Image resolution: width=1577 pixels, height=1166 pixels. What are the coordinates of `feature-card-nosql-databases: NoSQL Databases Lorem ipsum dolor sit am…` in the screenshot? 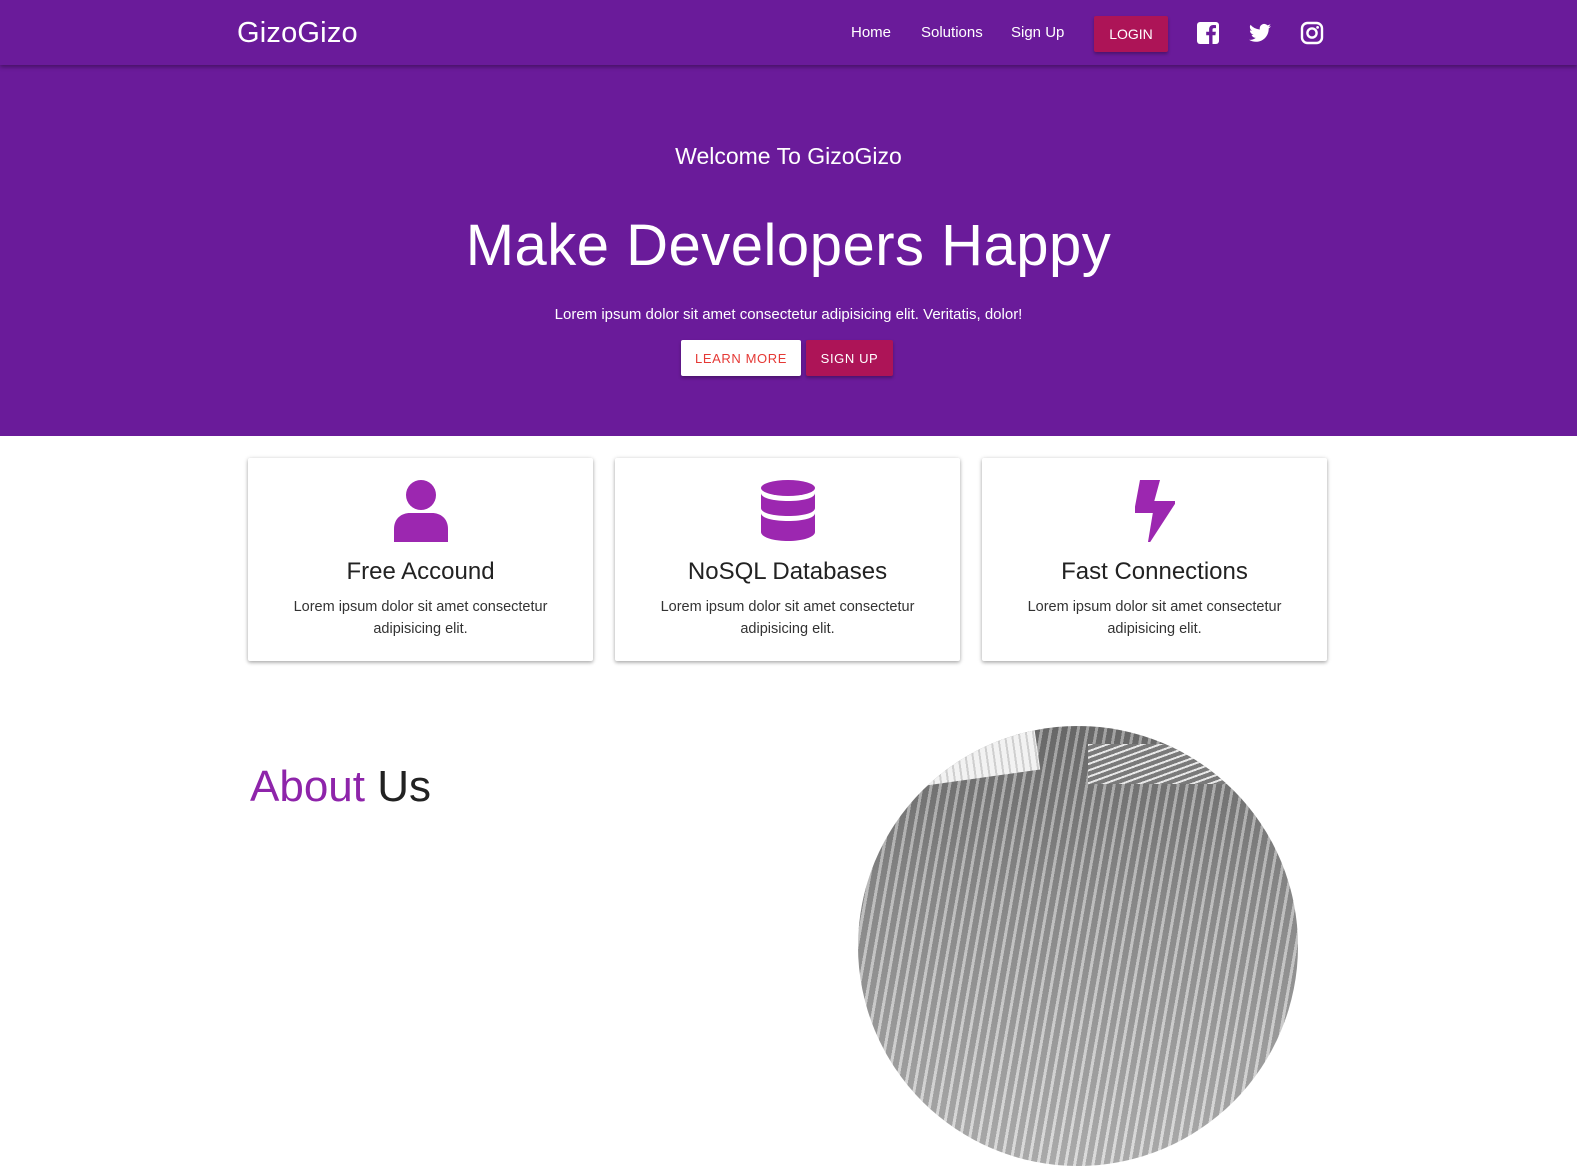 It's located at (787, 559).